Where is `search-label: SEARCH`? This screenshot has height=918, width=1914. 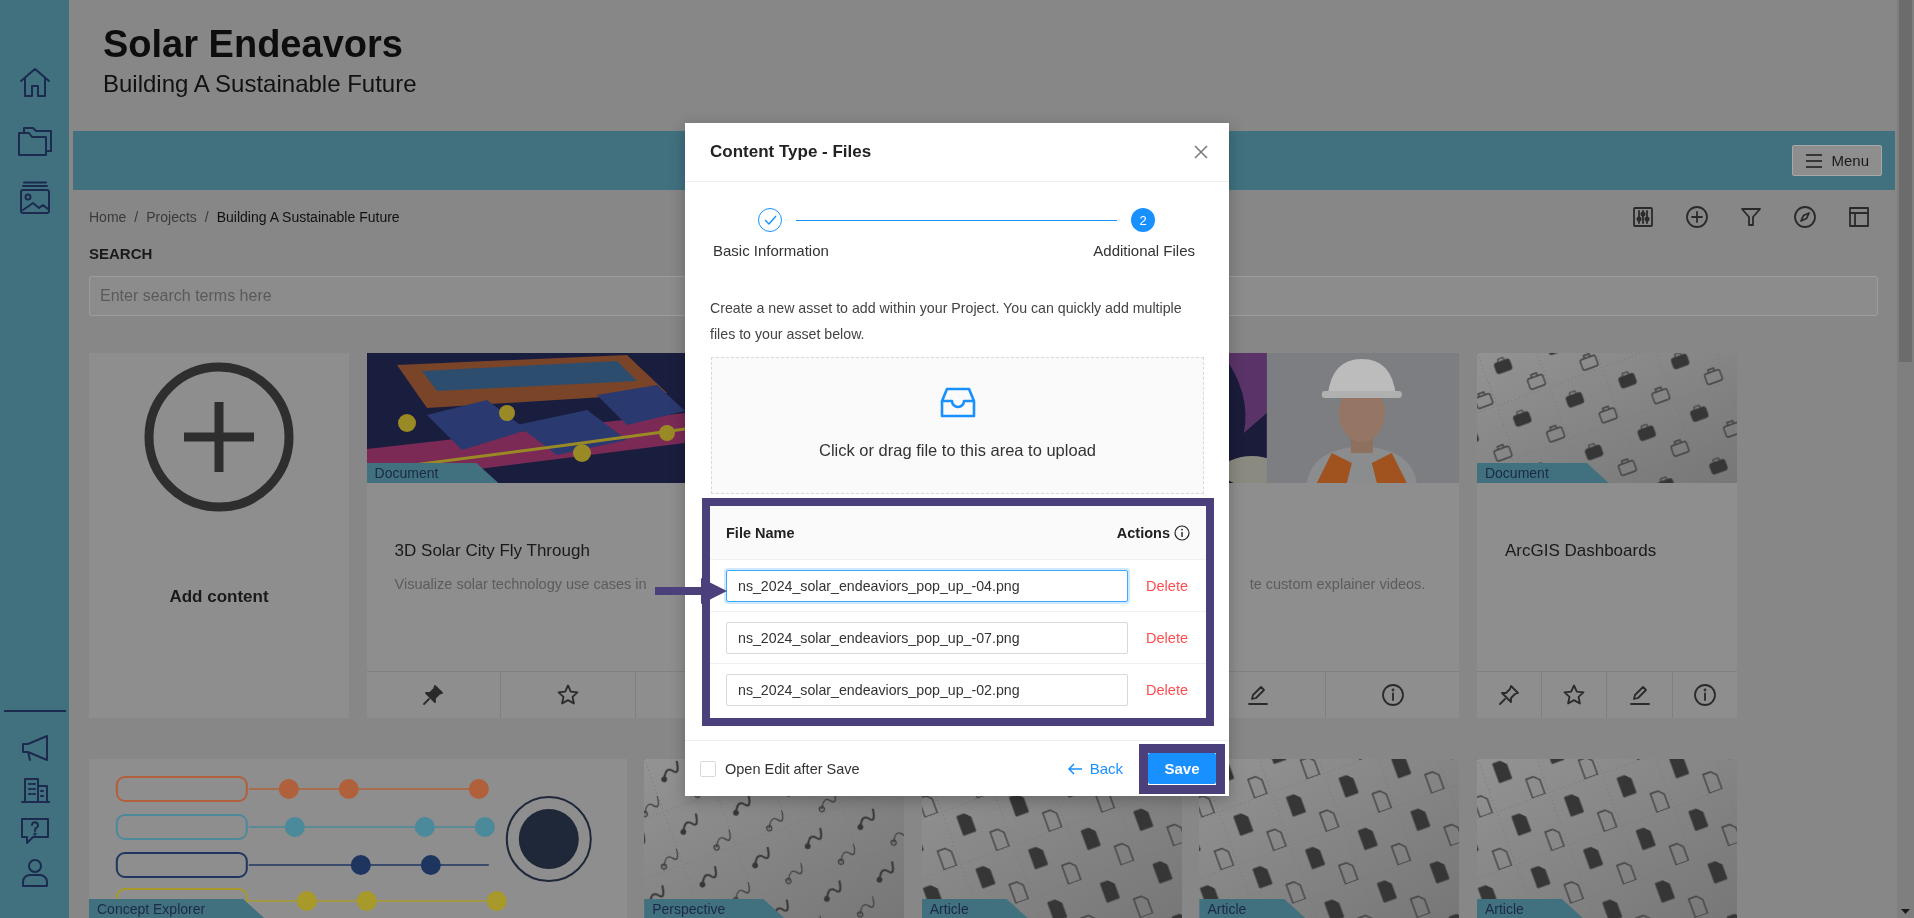
search-label: SEARCH is located at coordinates (121, 253).